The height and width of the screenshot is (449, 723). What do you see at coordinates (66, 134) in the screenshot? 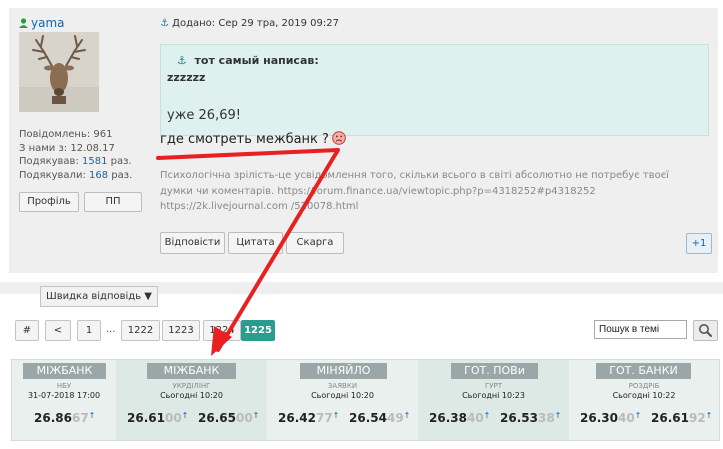
I see `stat-posts: Повідомлень: 961` at bounding box center [66, 134].